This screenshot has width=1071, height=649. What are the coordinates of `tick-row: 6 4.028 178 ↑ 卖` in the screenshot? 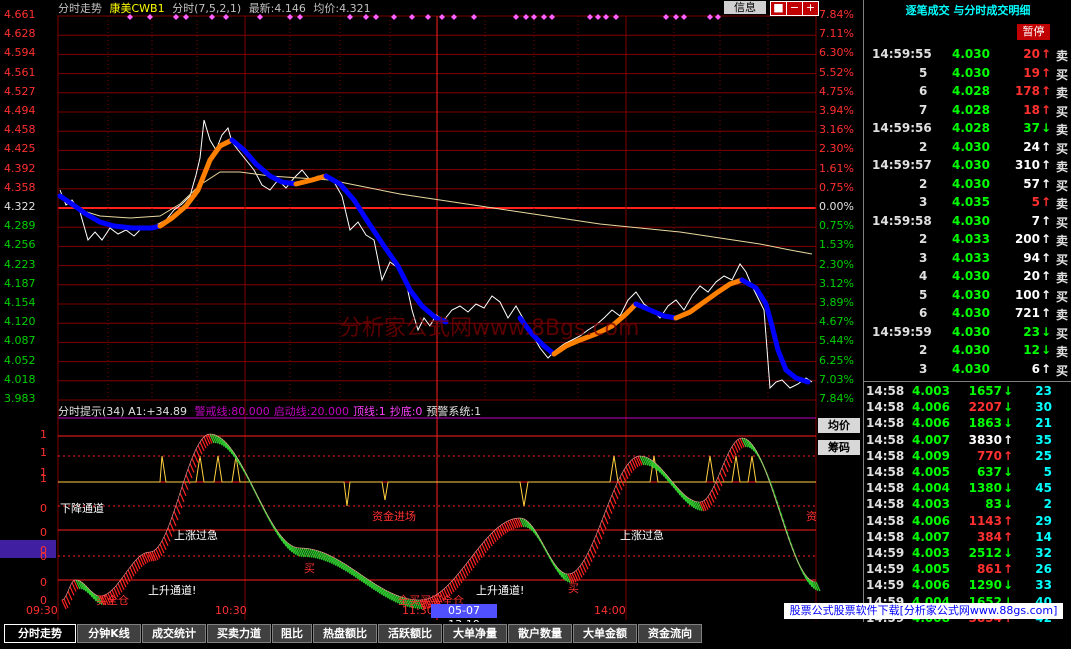 It's located at (967, 93).